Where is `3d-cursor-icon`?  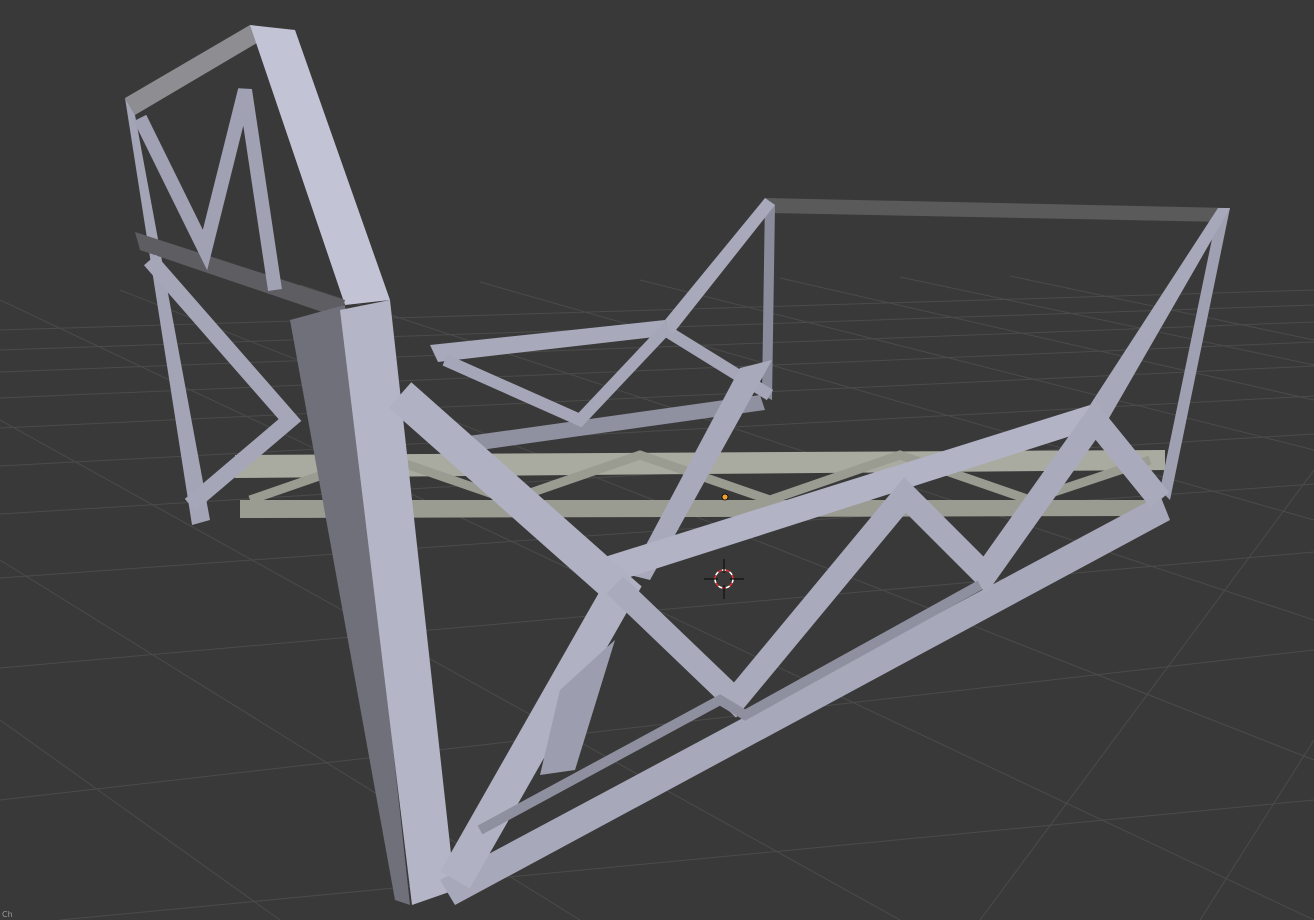
3d-cursor-icon is located at coordinates (724, 579).